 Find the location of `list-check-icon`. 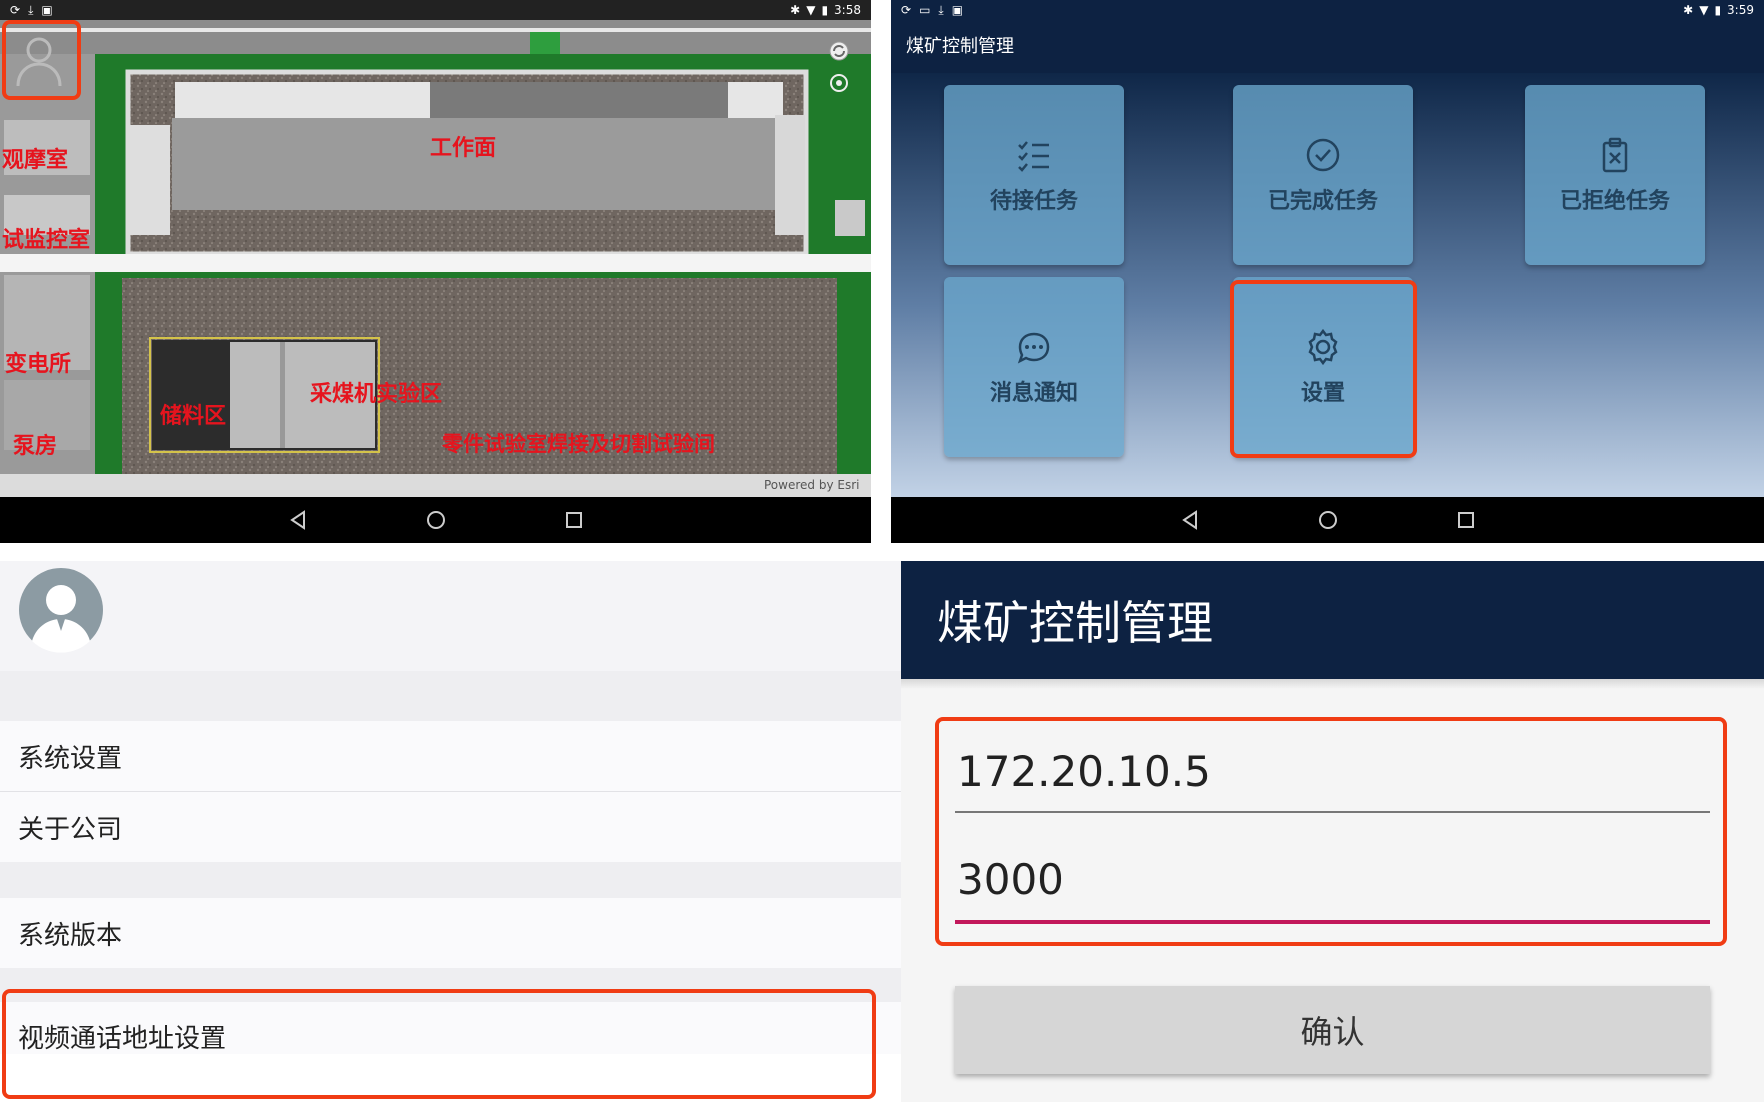

list-check-icon is located at coordinates (1033, 156).